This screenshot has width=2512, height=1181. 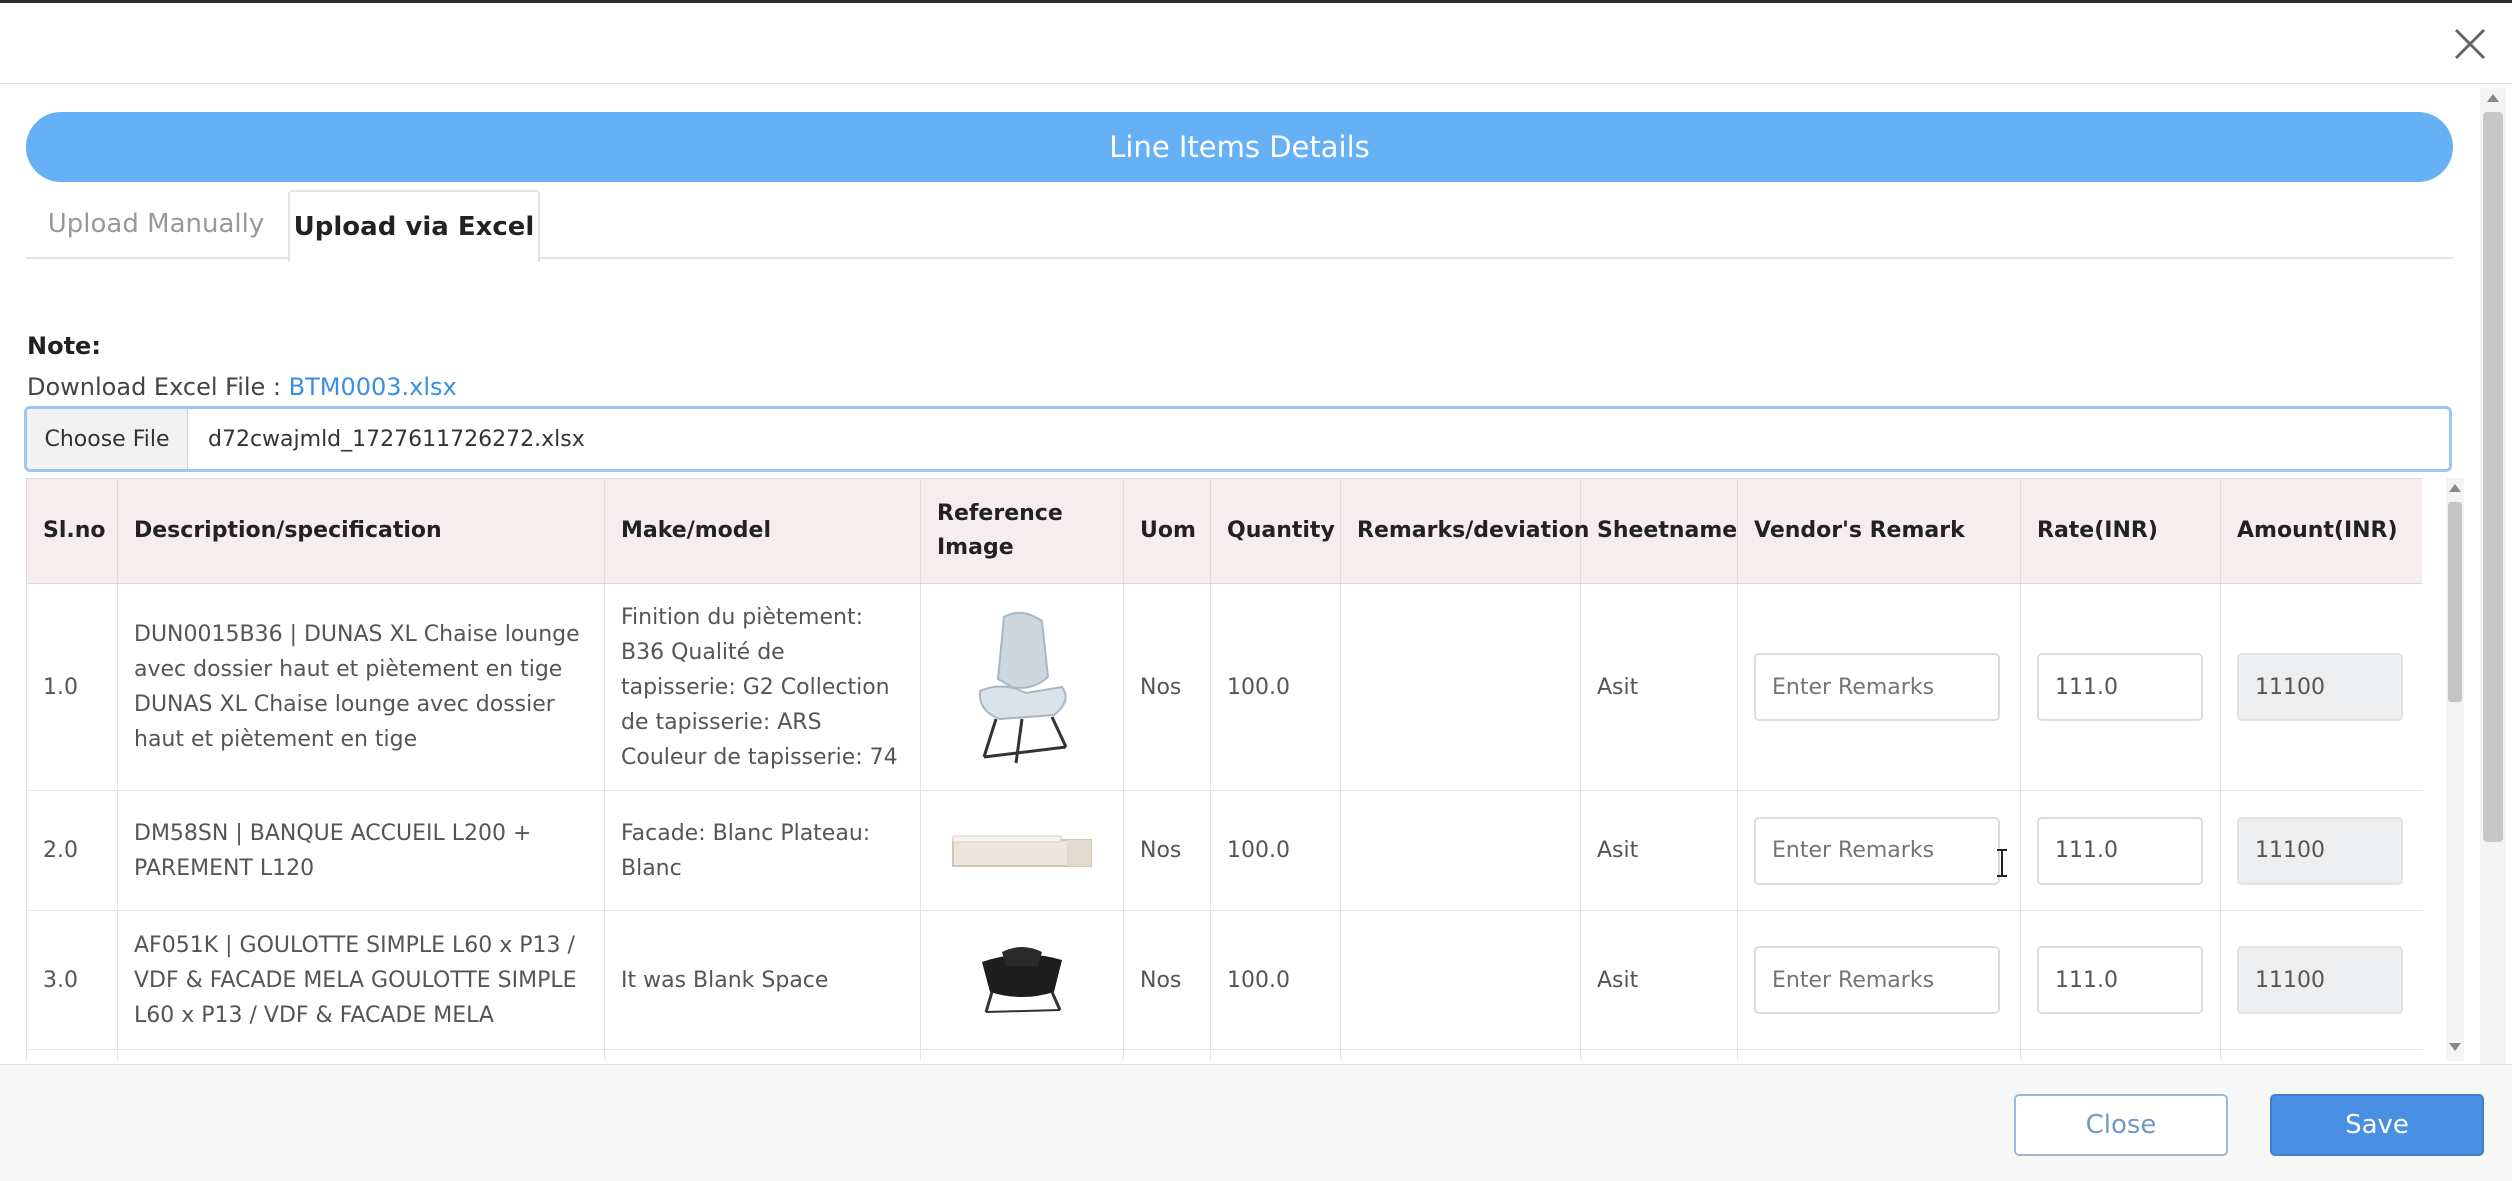 What do you see at coordinates (1224, 1055) in the screenshot?
I see `table-row-partial` at bounding box center [1224, 1055].